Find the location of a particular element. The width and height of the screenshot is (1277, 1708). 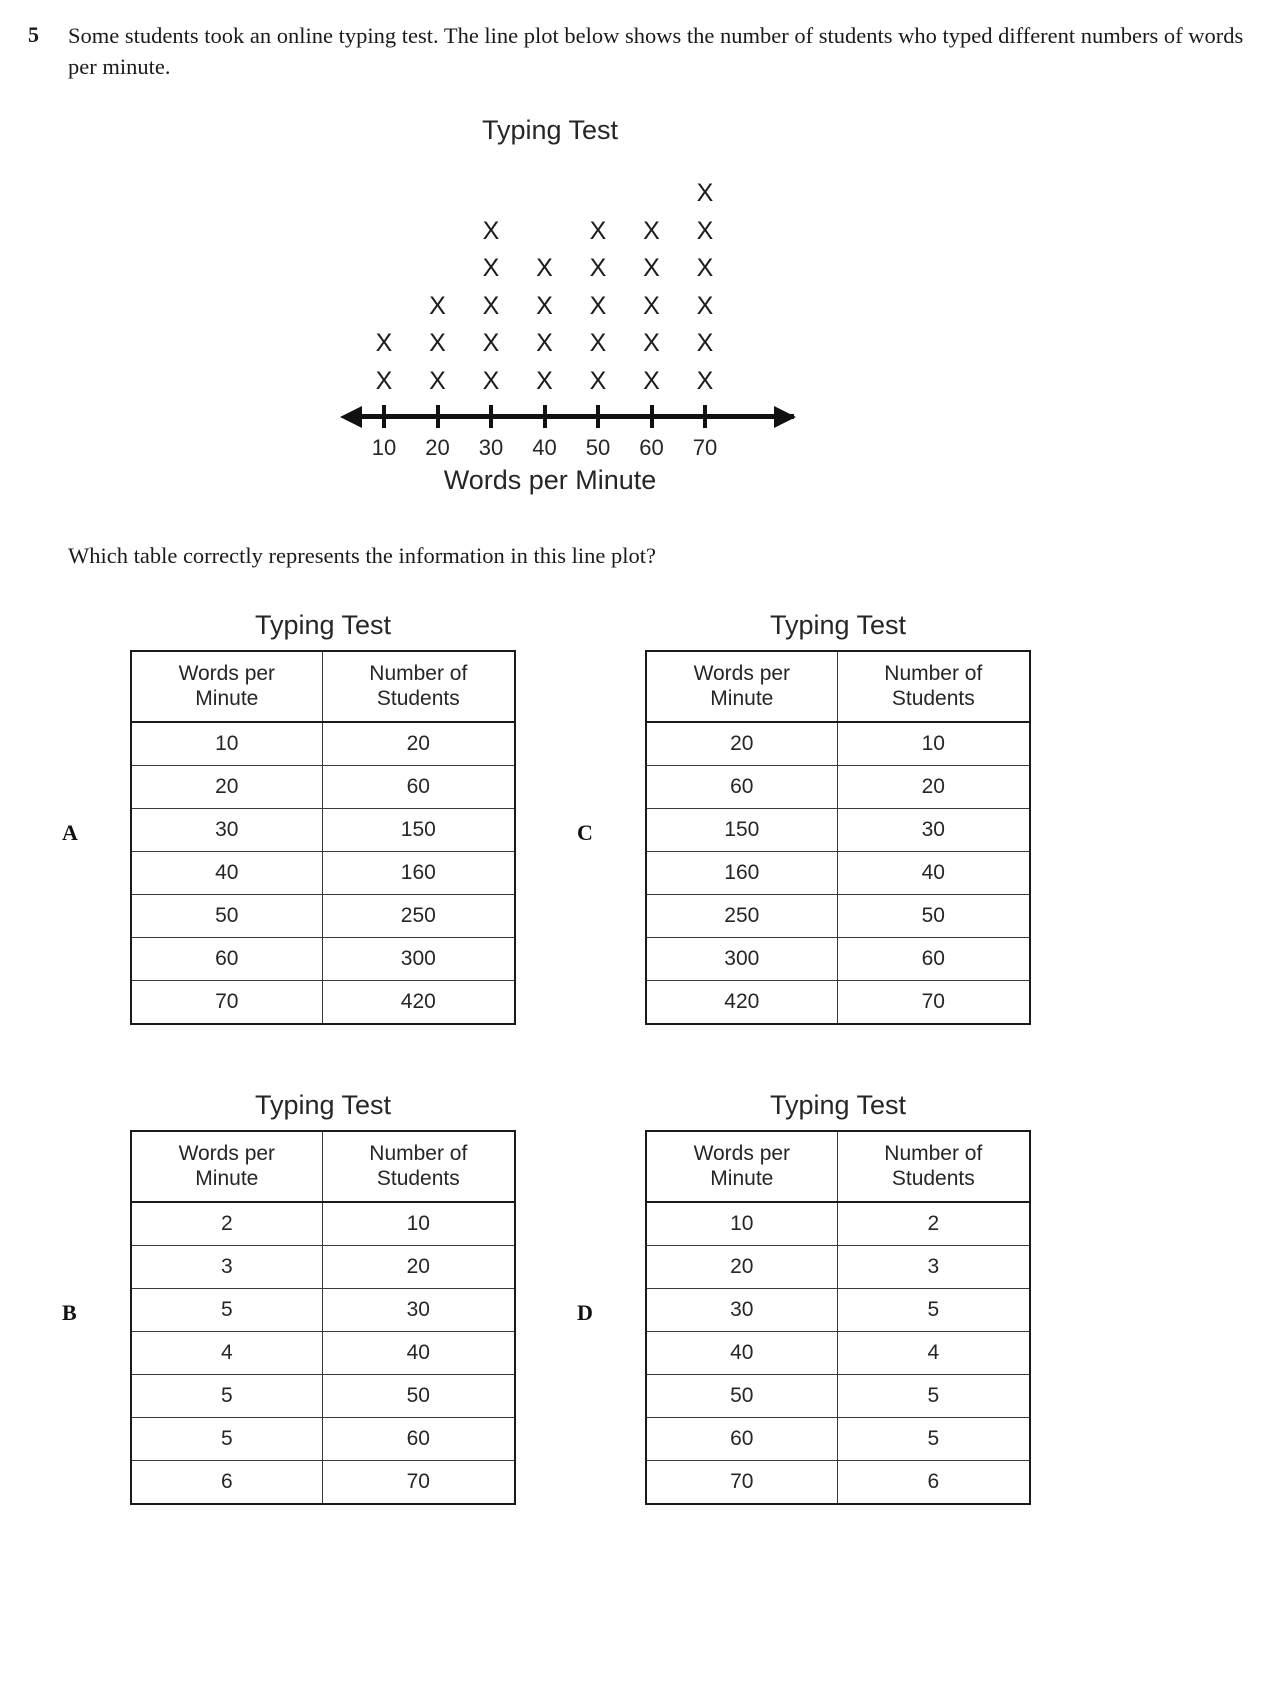

axis-title: Words per Minute is located at coordinates (550, 480).